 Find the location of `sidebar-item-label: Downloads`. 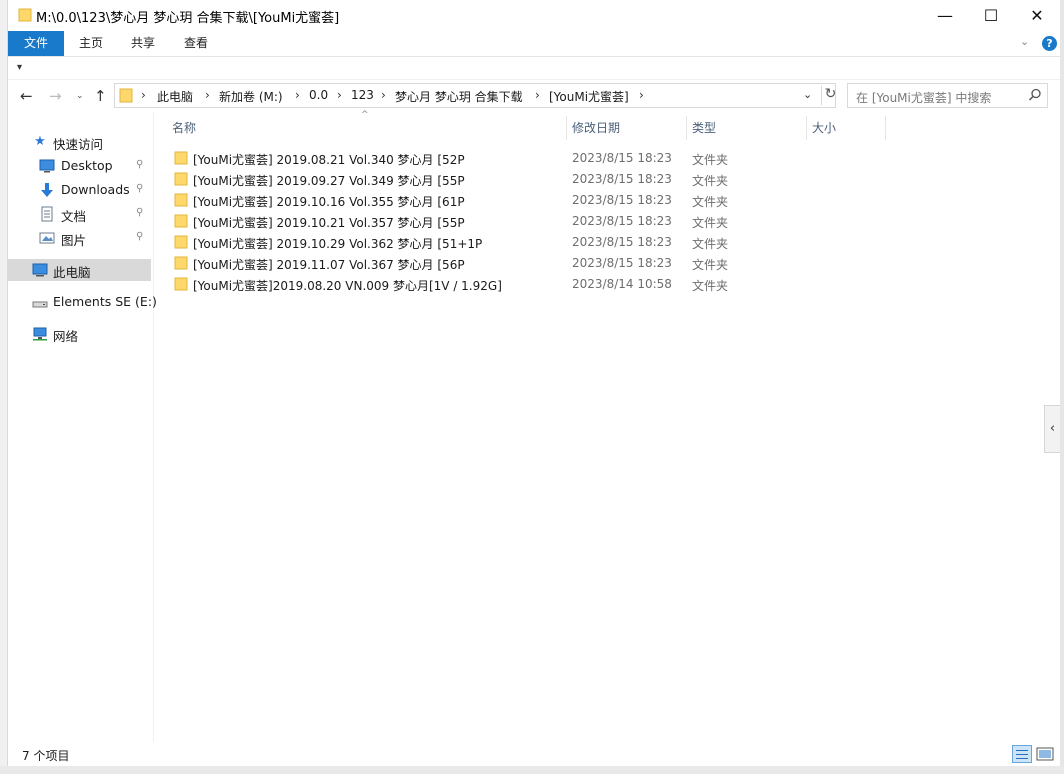

sidebar-item-label: Downloads is located at coordinates (95, 189).